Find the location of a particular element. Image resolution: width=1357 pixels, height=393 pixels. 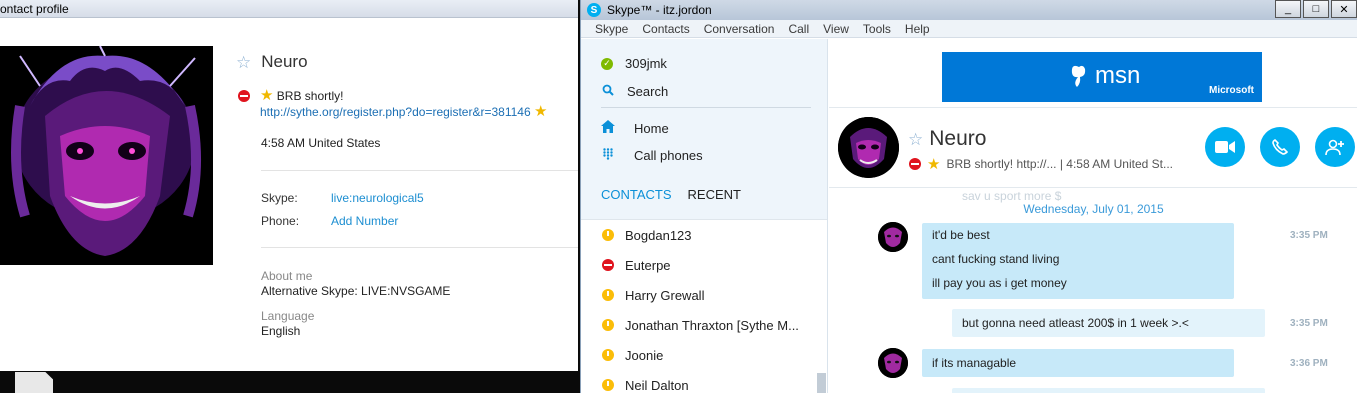

contact-item: Bogdan123 is located at coordinates (704, 235).